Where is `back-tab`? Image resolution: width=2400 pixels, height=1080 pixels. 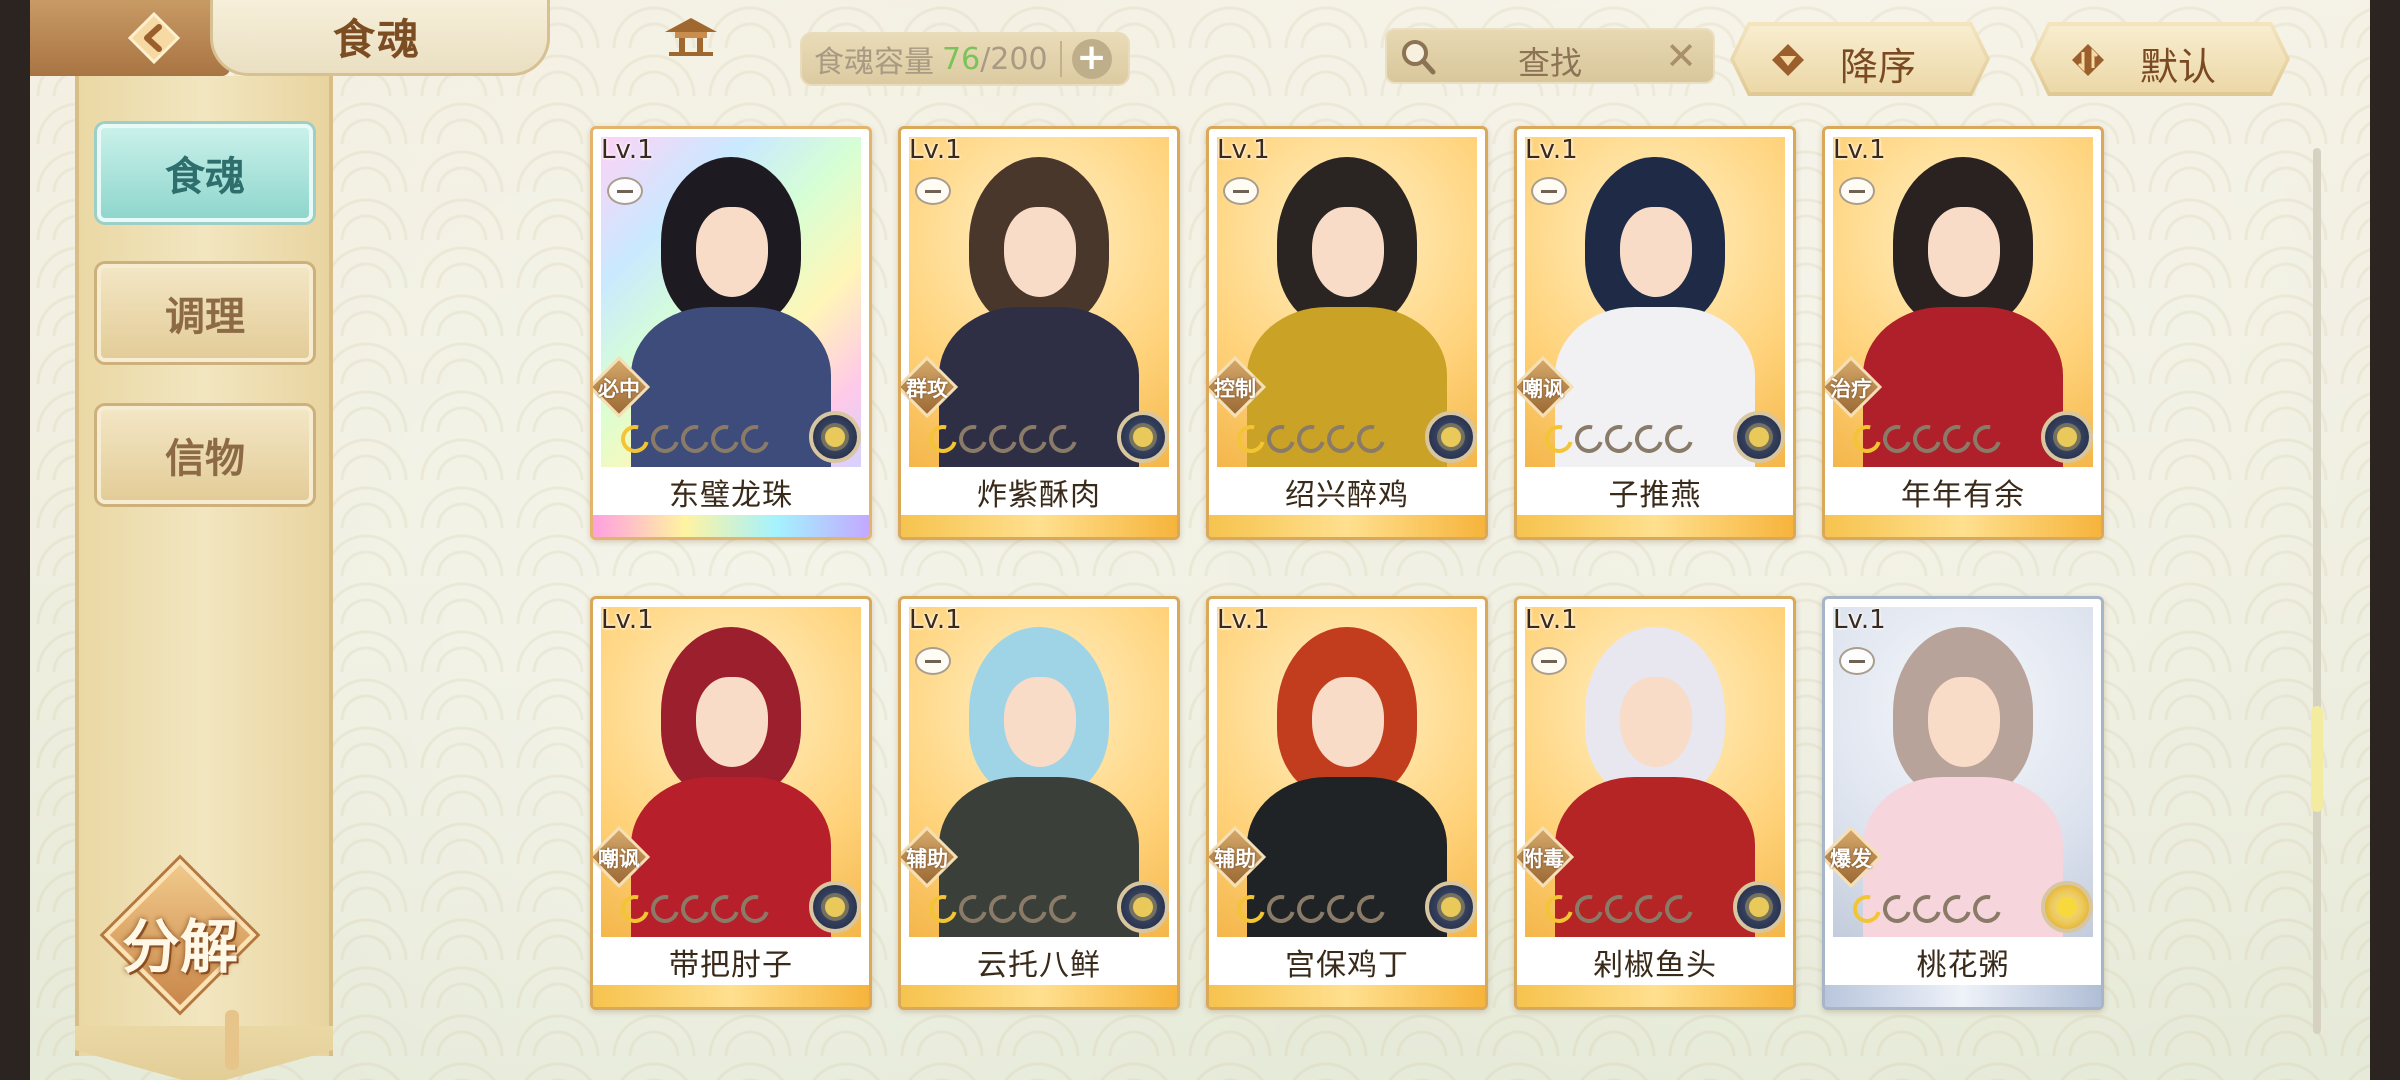
back-tab is located at coordinates (130, 38).